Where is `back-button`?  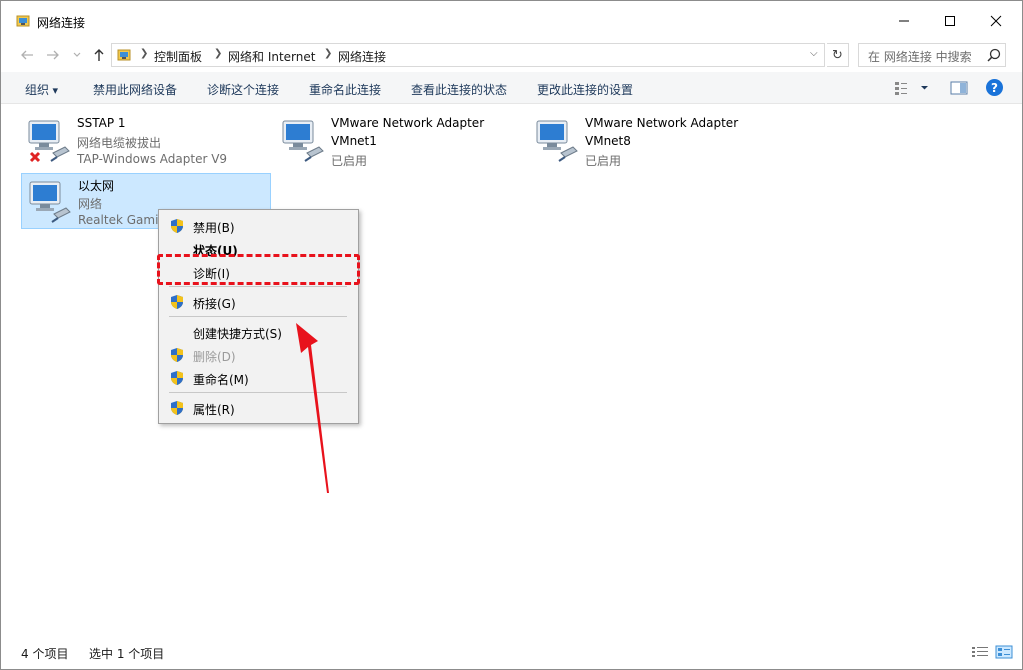 back-button is located at coordinates (27, 55).